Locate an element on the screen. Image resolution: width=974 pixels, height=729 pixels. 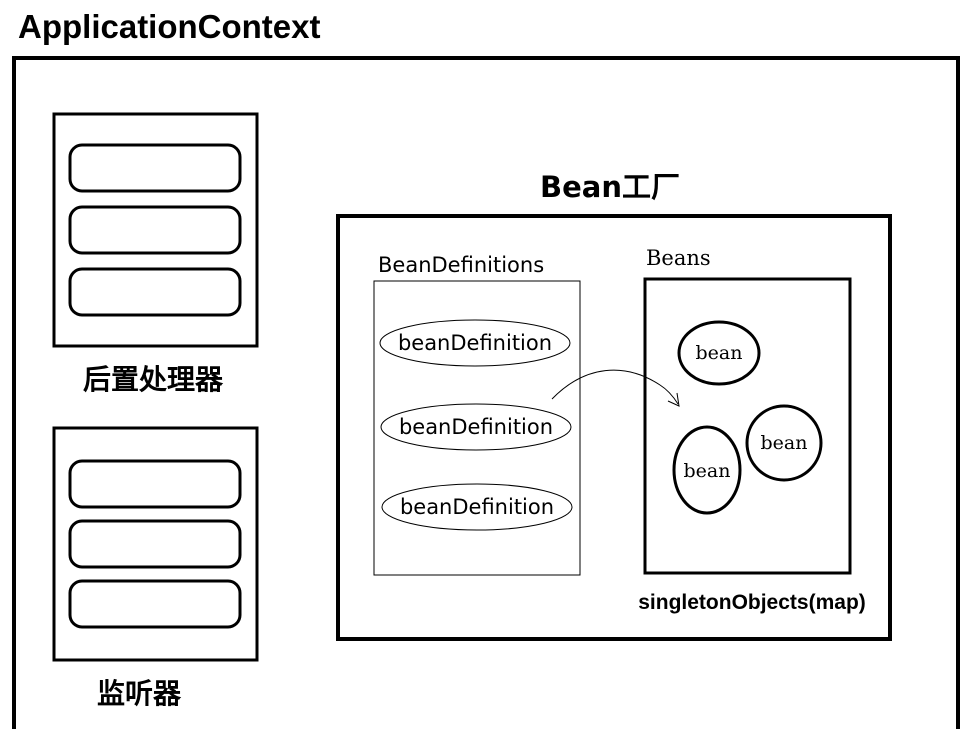
post-processor-label: 后置处理器 is located at coordinates (153, 379).